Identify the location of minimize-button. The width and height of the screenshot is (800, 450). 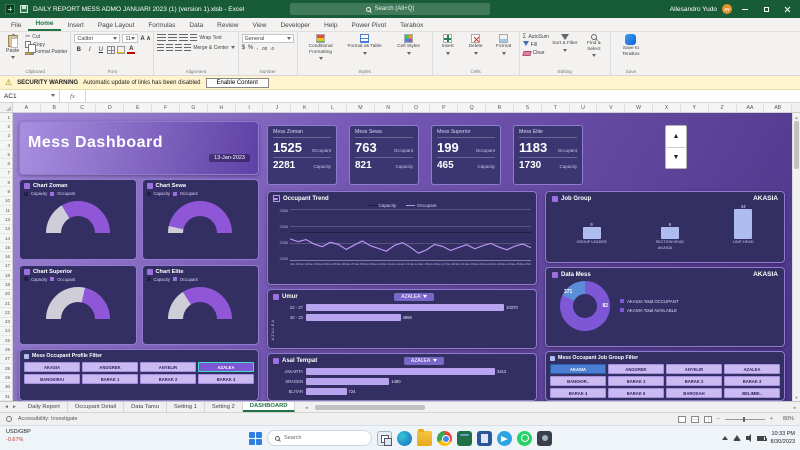
(745, 9).